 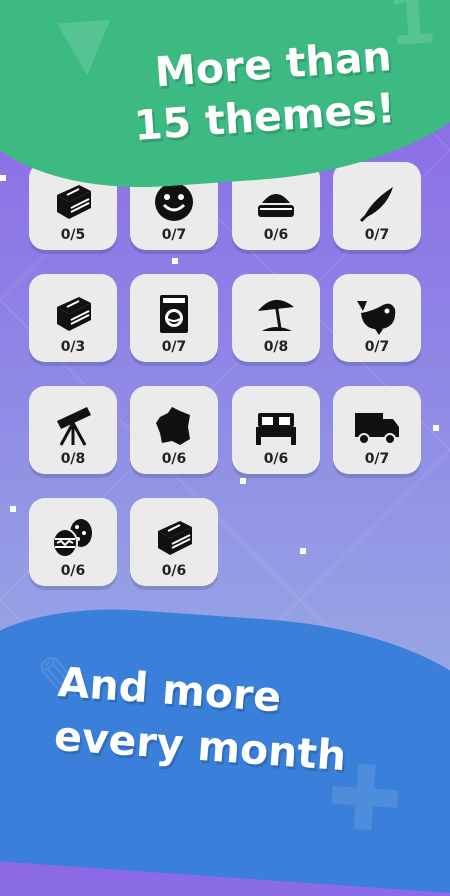 I want to click on easter-eggs-icon, so click(x=73, y=538).